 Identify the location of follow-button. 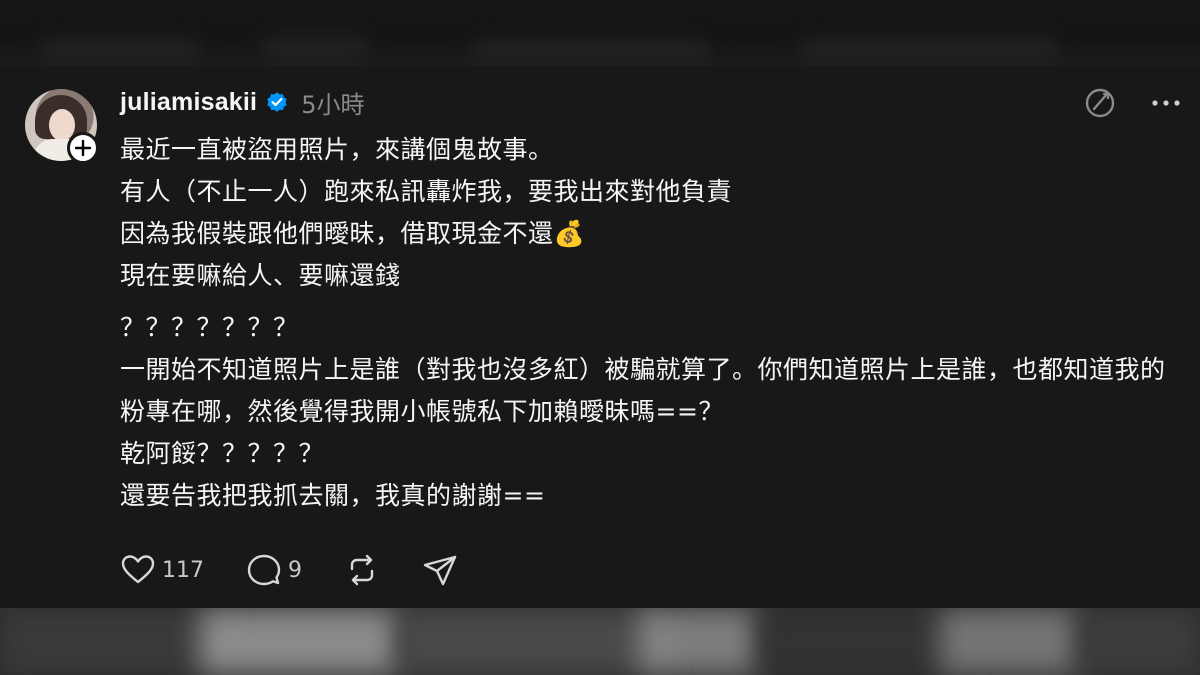
(83, 148).